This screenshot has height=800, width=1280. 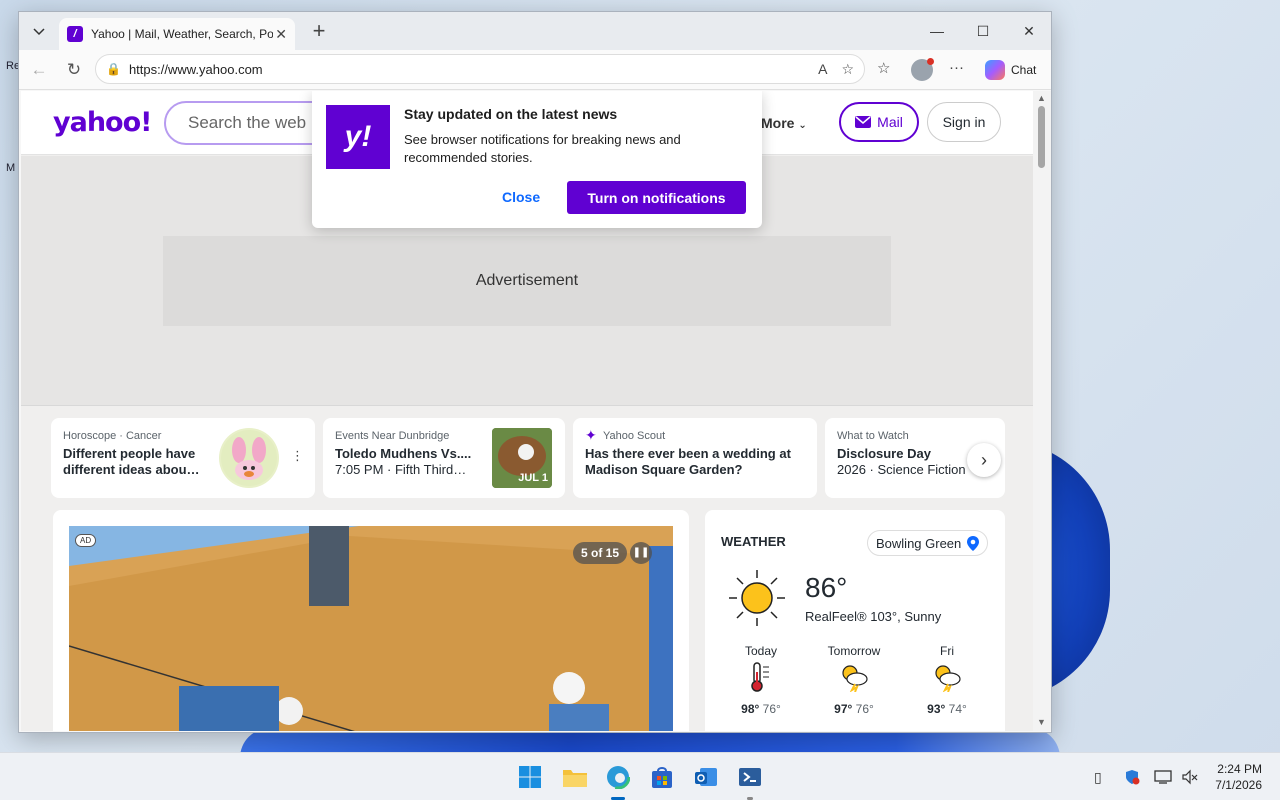 I want to click on hero-slideshow: AD 5 of 15 ❚❚, so click(x=371, y=620).